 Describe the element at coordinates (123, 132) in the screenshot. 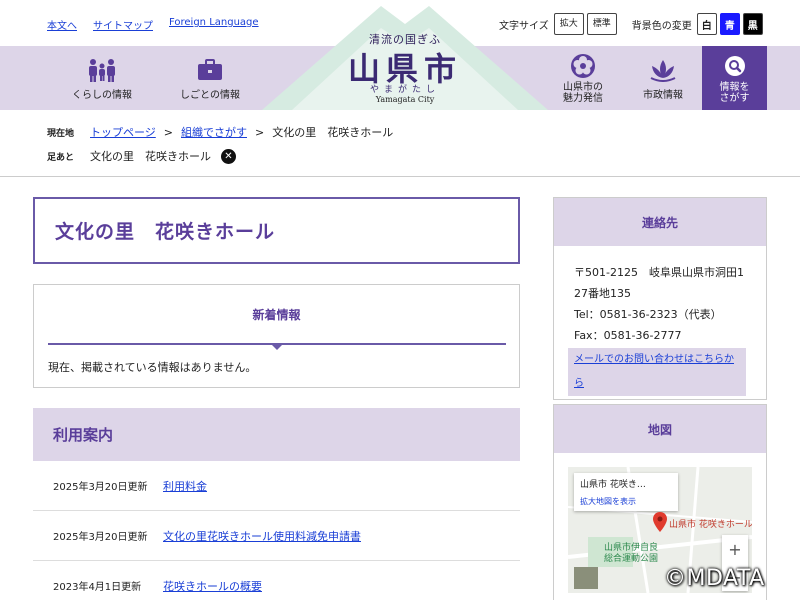

I see `breadcrumb-top-link: トップページ` at that location.